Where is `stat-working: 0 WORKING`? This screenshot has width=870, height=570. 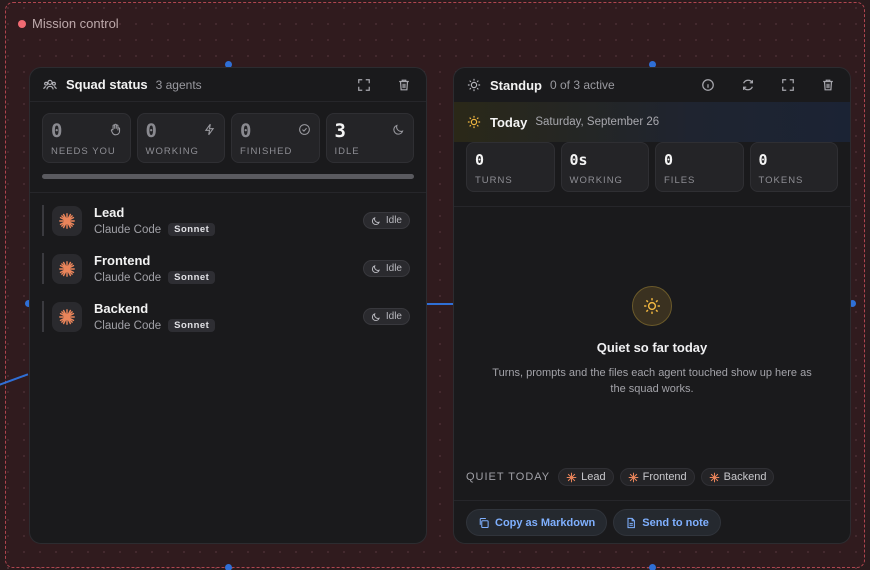
stat-working: 0 WORKING is located at coordinates (180, 138).